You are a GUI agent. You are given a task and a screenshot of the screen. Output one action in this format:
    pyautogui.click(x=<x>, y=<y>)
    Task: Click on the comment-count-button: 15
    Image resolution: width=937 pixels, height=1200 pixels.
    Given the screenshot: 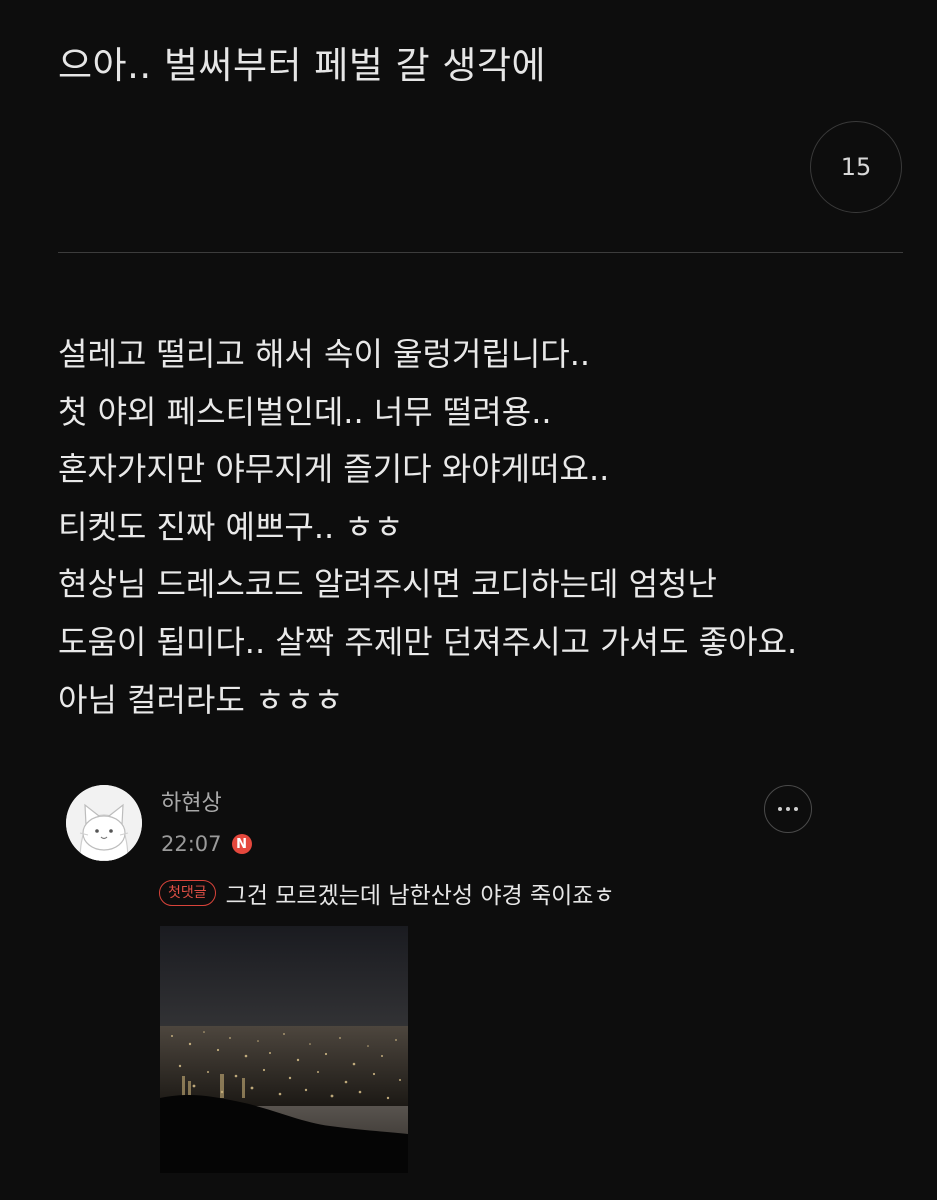 What is the action you would take?
    pyautogui.click(x=856, y=167)
    